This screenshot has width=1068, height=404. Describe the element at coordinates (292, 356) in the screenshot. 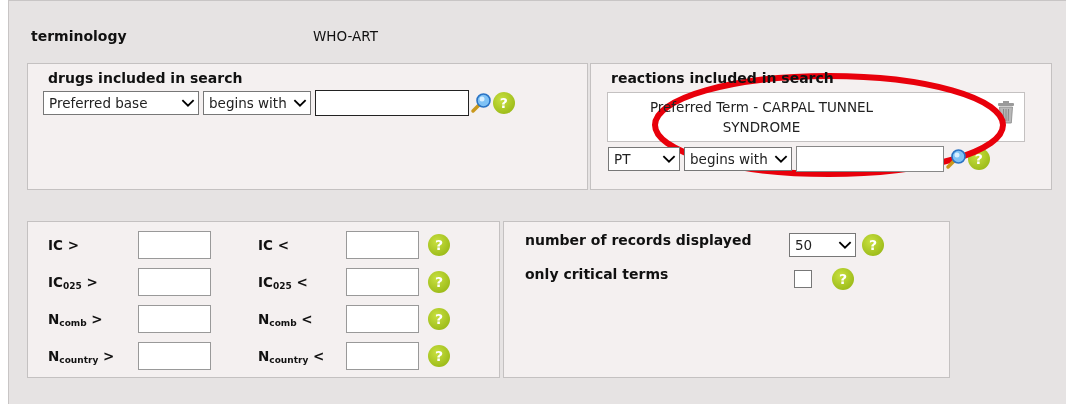

I see `threshold-label: N$_{country}$ <` at that location.